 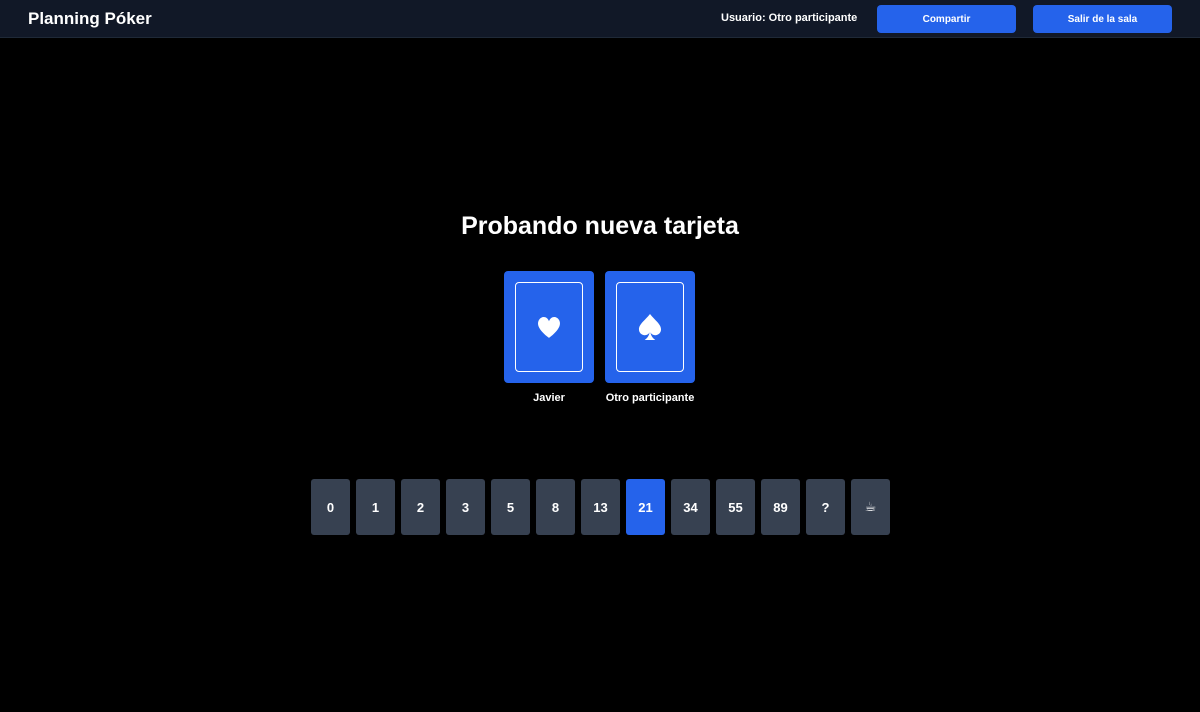 What do you see at coordinates (555, 507) in the screenshot?
I see `deck-card-8: 8` at bounding box center [555, 507].